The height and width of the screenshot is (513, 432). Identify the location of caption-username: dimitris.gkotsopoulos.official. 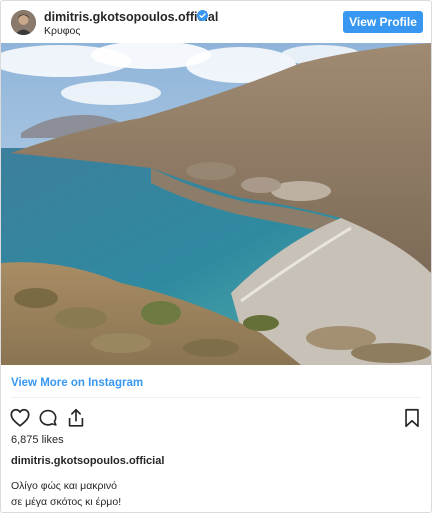
(87, 461).